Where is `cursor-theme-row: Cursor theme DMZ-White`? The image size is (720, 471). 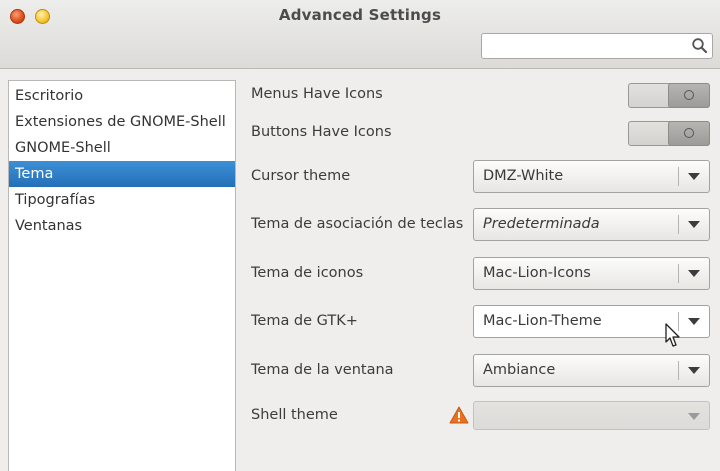
cursor-theme-row: Cursor theme DMZ-White is located at coordinates (478, 177).